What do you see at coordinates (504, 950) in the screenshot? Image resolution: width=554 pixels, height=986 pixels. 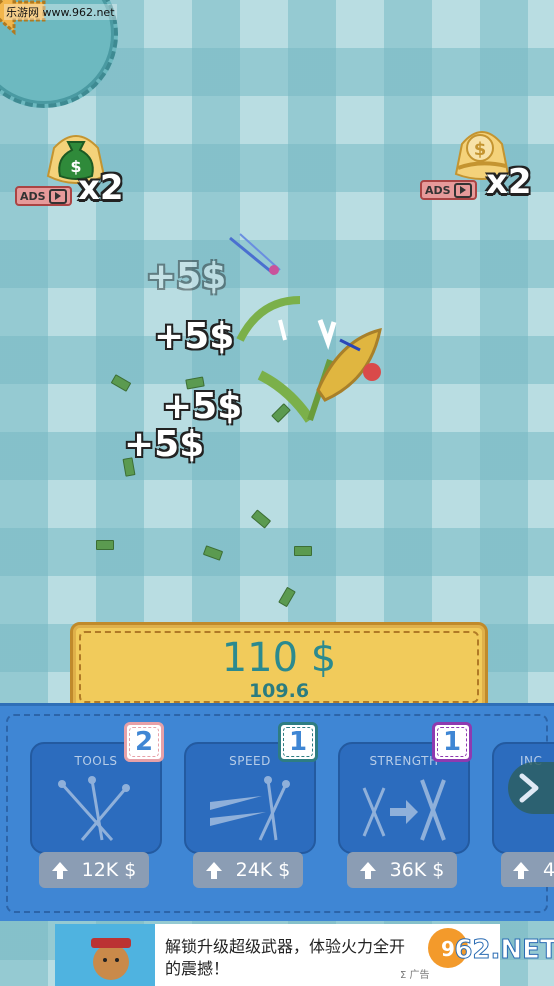 I see `svg-text: 62.NET` at bounding box center [504, 950].